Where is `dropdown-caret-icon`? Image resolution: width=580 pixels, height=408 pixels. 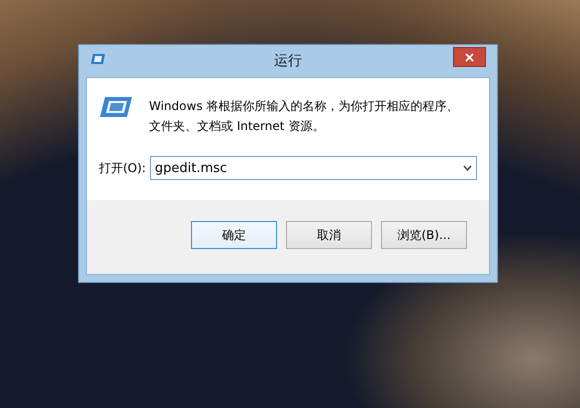
dropdown-caret-icon is located at coordinates (467, 168).